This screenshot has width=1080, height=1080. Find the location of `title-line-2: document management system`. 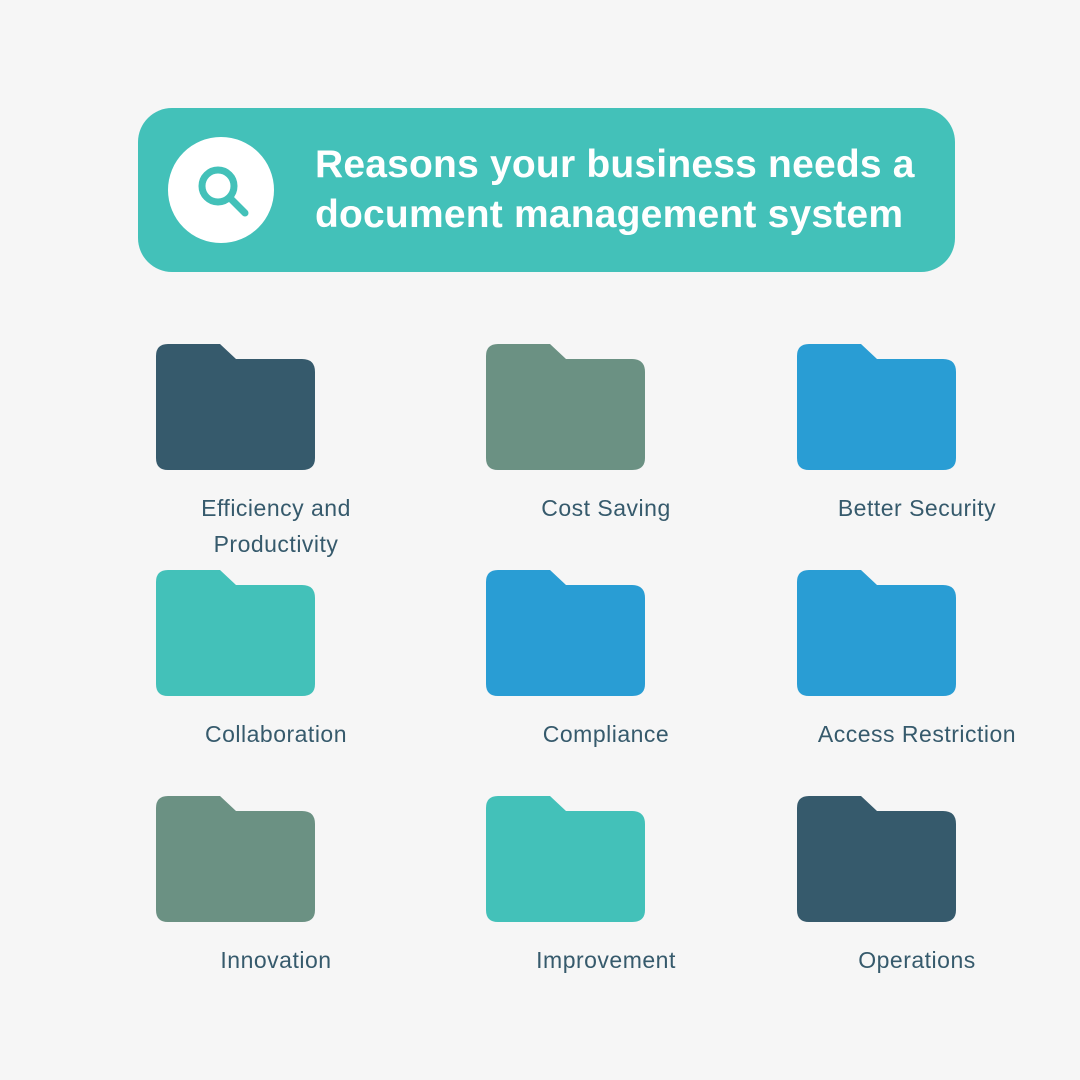

title-line-2: document management system is located at coordinates (609, 214).